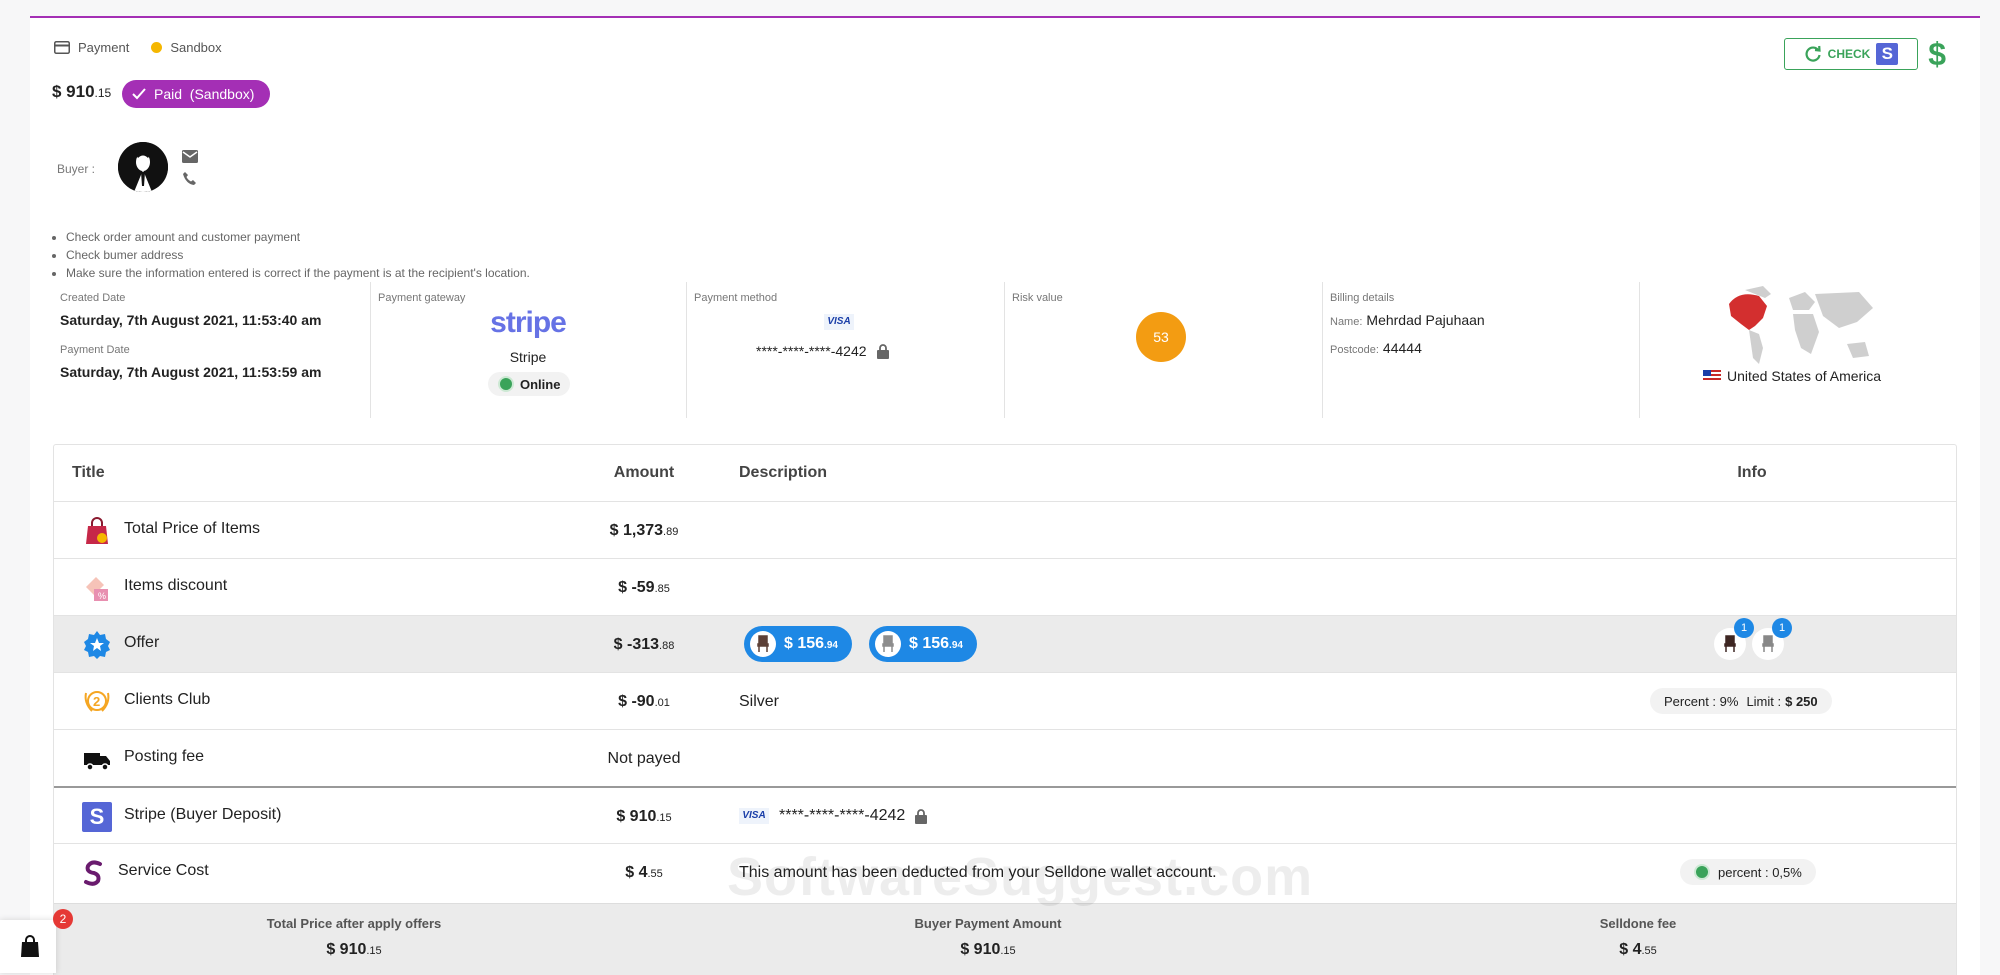 The width and height of the screenshot is (2000, 975). Describe the element at coordinates (176, 585) in the screenshot. I see `row-title: Items discount` at that location.